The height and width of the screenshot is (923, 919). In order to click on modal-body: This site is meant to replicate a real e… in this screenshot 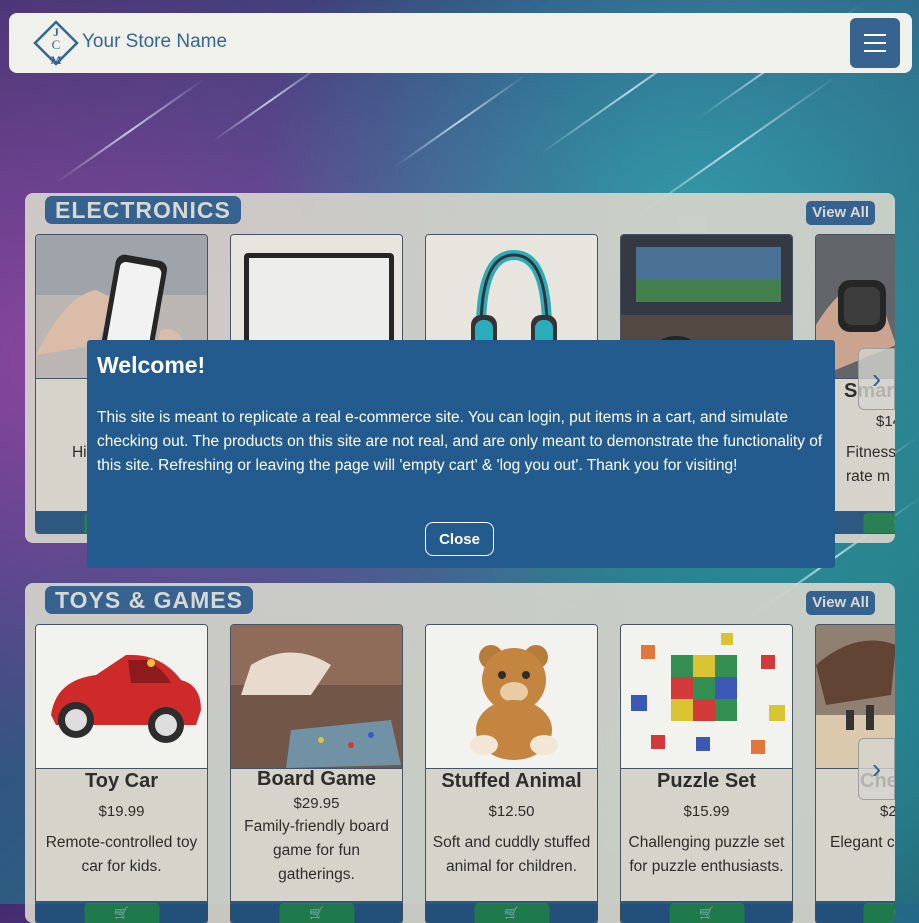, I will do `click(460, 441)`.